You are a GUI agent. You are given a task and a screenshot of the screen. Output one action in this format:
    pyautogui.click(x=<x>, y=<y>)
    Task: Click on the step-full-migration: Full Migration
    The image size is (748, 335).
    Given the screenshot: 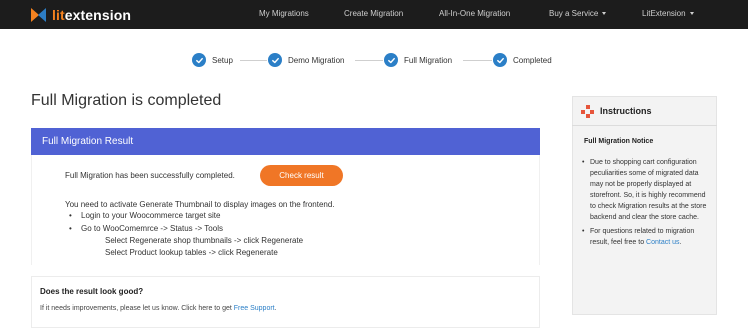 What is the action you would take?
    pyautogui.click(x=418, y=60)
    